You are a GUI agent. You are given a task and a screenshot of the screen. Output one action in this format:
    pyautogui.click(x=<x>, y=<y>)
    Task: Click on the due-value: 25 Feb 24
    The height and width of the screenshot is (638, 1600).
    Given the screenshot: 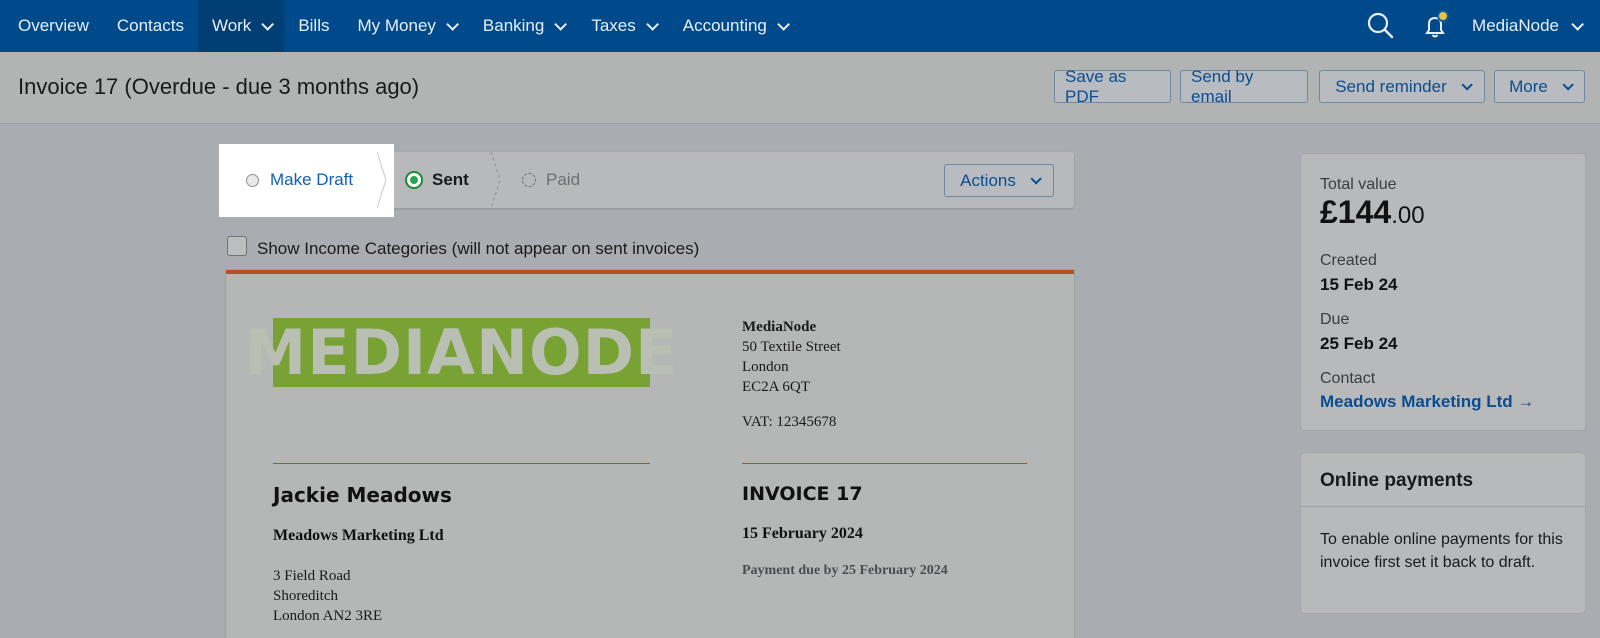 What is the action you would take?
    pyautogui.click(x=1359, y=343)
    